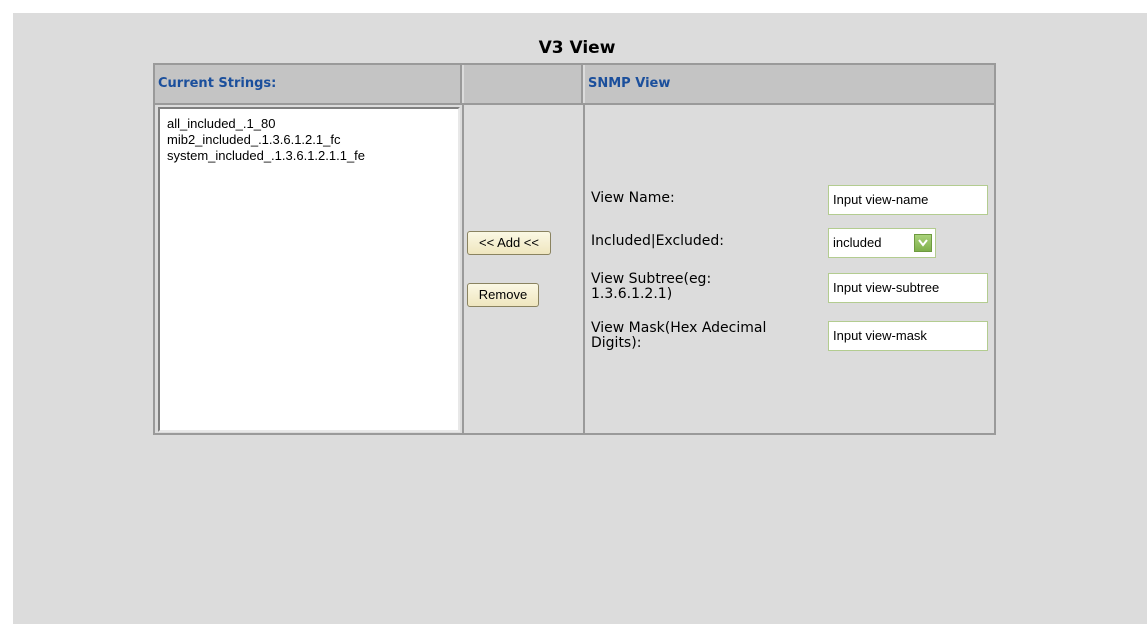 This screenshot has height=624, width=1147. I want to click on view-mask-label-line2: Digits):, so click(616, 343).